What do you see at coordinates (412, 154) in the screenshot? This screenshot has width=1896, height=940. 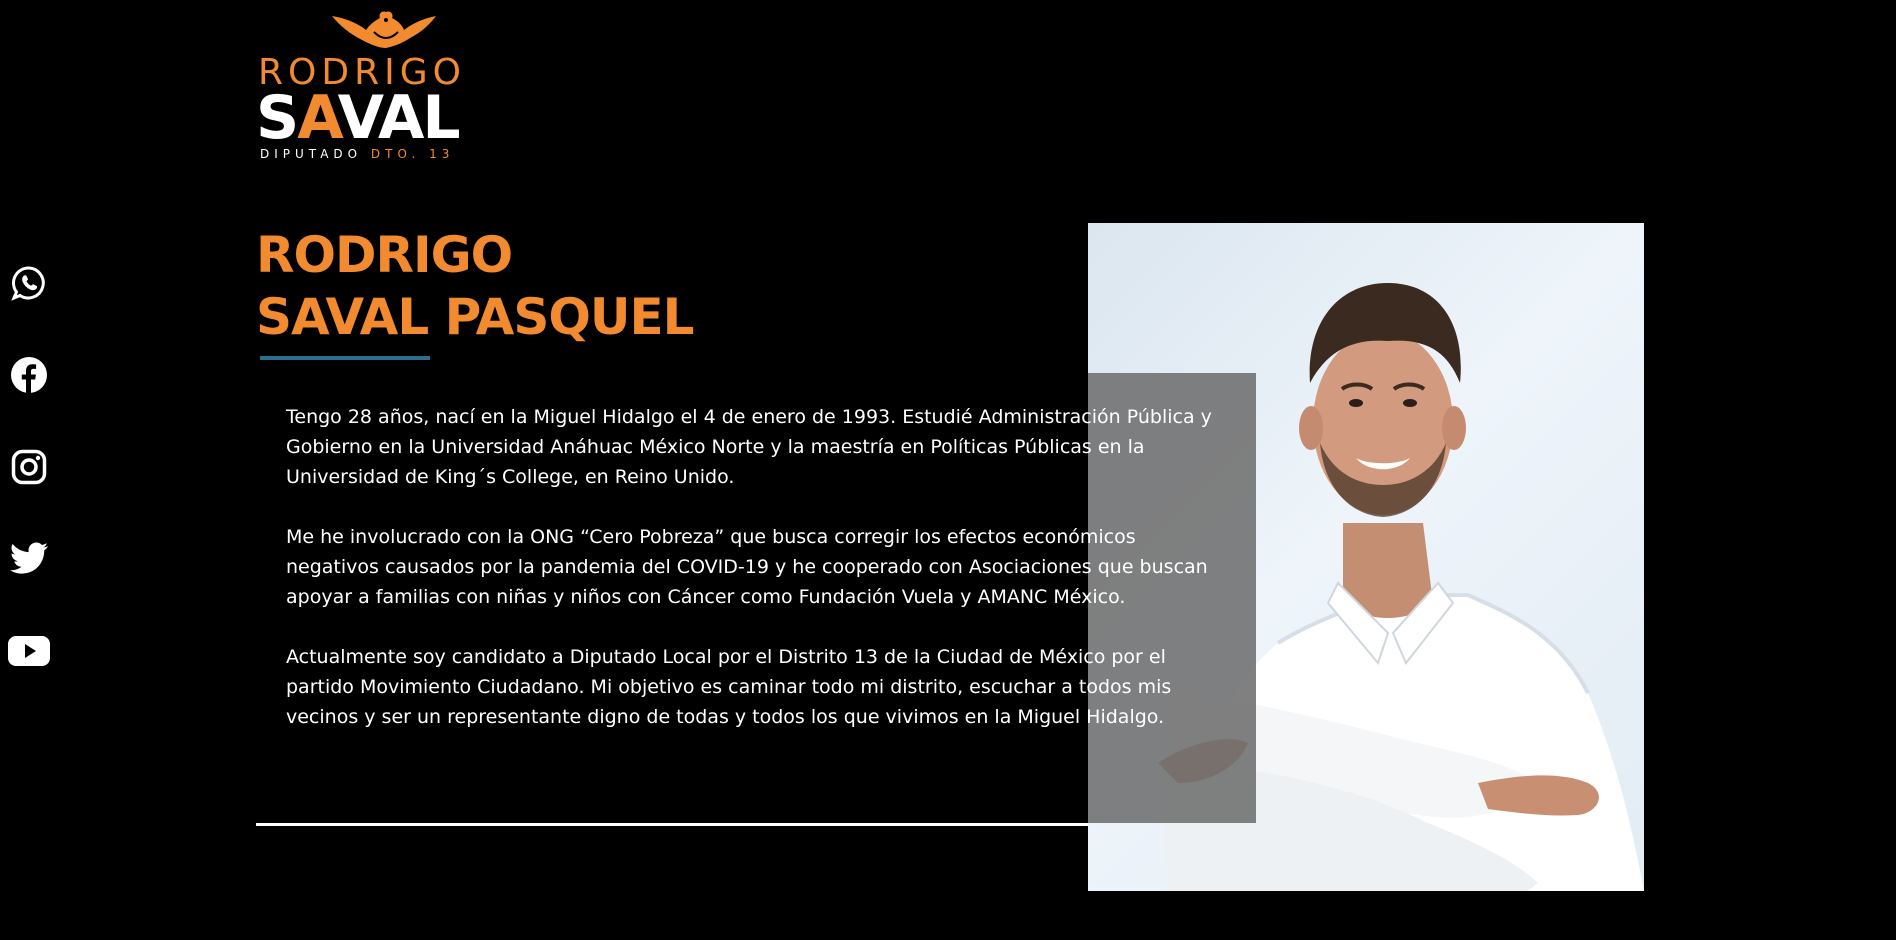 I see `logo-district: DTO. 13` at bounding box center [412, 154].